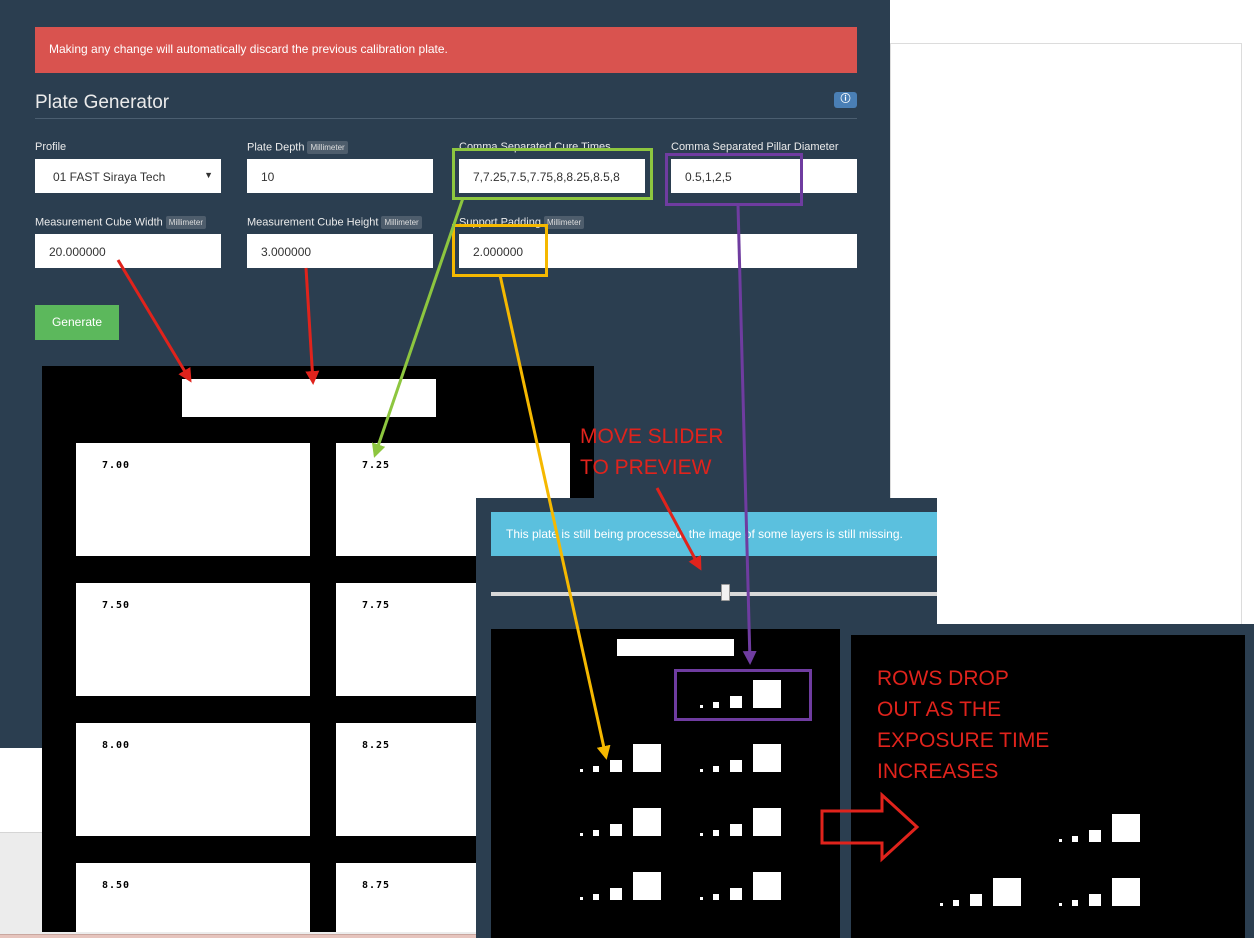 The image size is (1254, 938). I want to click on cube-label: 7.25, so click(376, 465).